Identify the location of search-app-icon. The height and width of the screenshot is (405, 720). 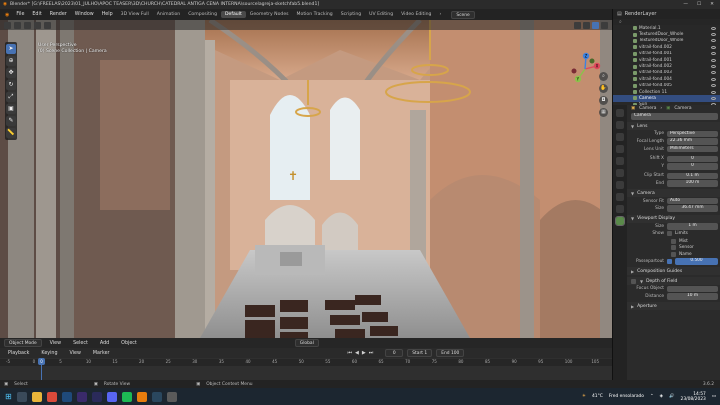
(21, 396).